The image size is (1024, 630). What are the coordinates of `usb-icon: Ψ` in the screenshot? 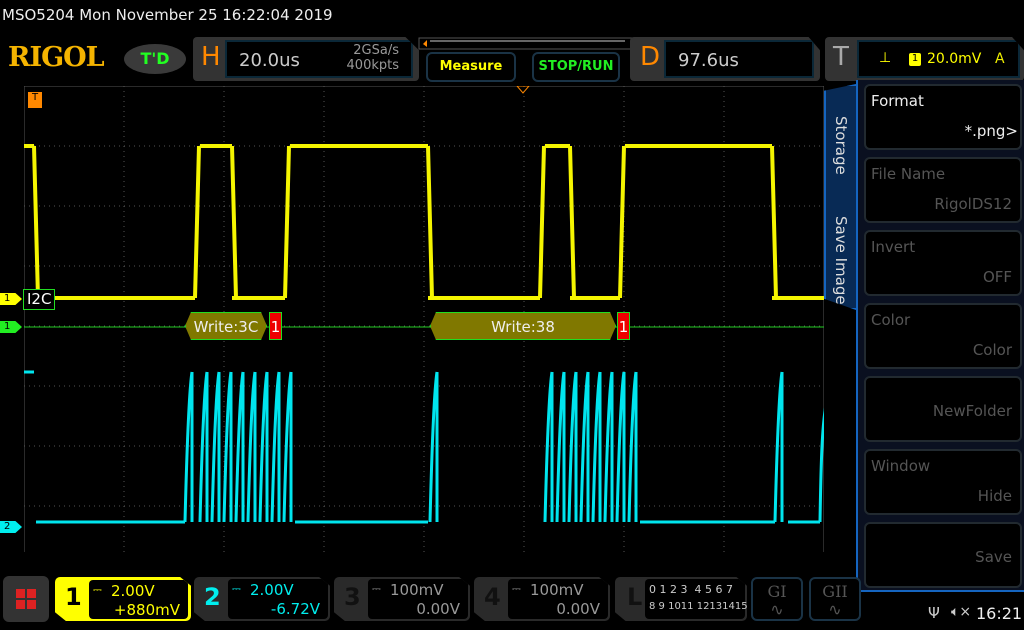 It's located at (934, 613).